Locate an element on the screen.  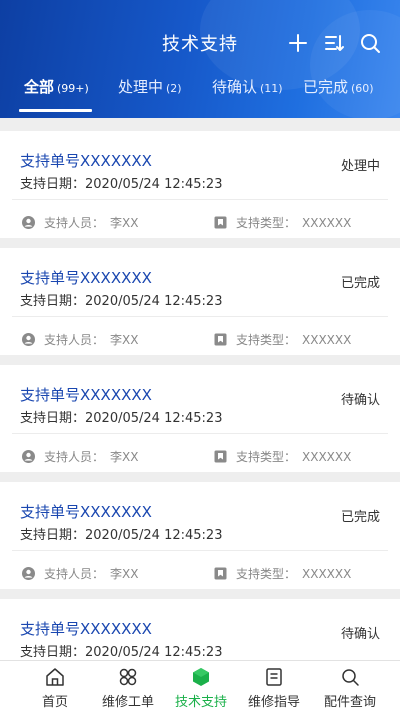
guide-icon is located at coordinates (274, 677).